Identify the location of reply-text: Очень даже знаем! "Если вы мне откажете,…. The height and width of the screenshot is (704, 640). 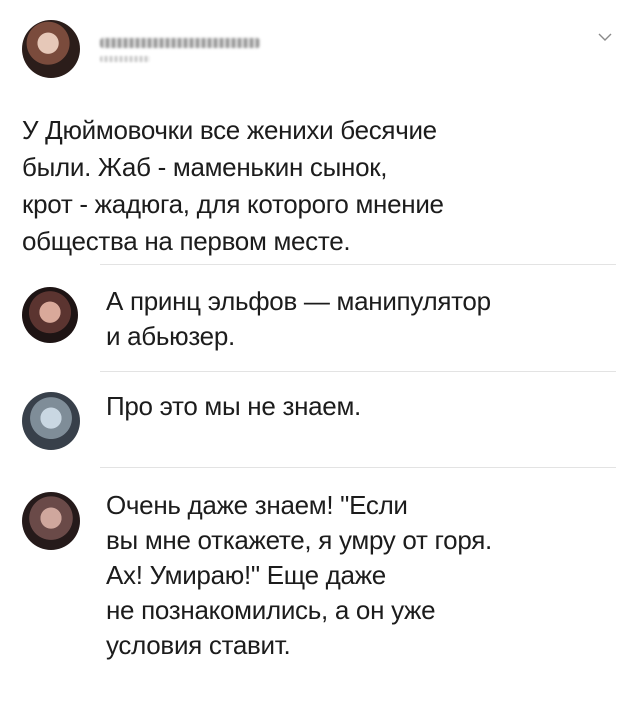
(299, 575).